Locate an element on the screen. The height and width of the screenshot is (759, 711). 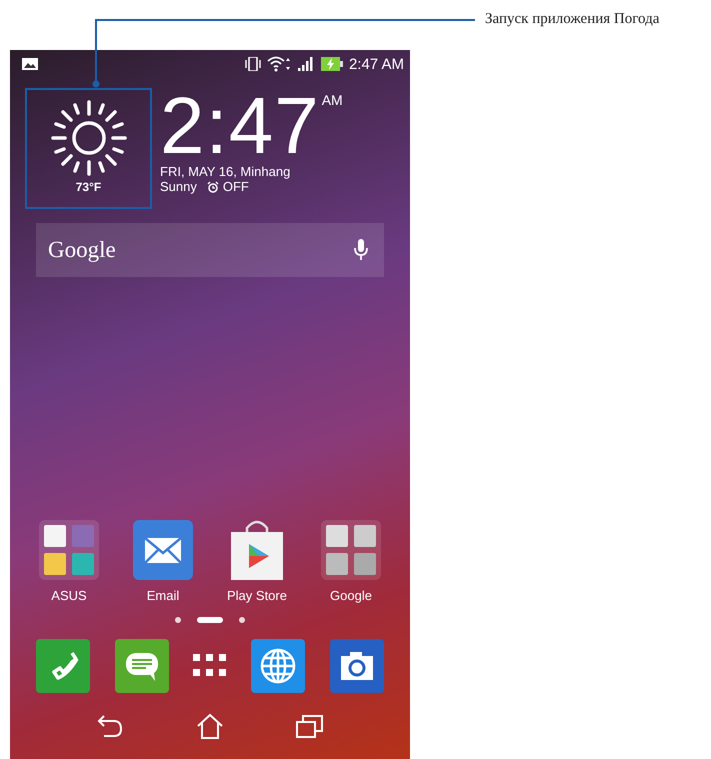
home-icon is located at coordinates (210, 726).